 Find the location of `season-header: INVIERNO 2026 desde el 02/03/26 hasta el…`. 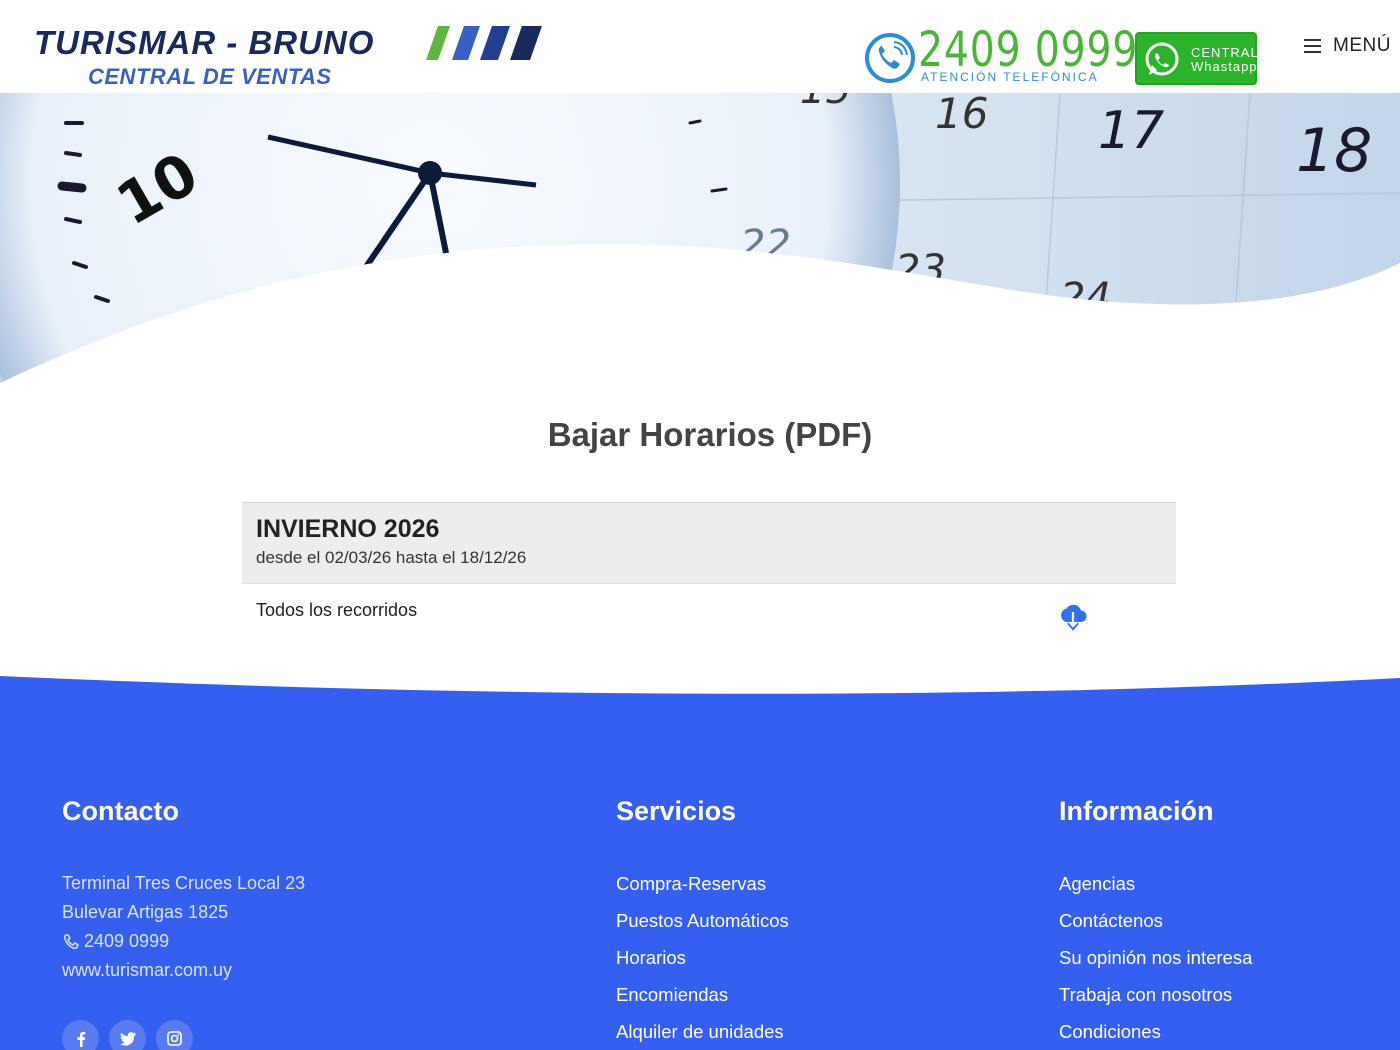

season-header: INVIERNO 2026 desde el 02/03/26 hasta el… is located at coordinates (709, 543).